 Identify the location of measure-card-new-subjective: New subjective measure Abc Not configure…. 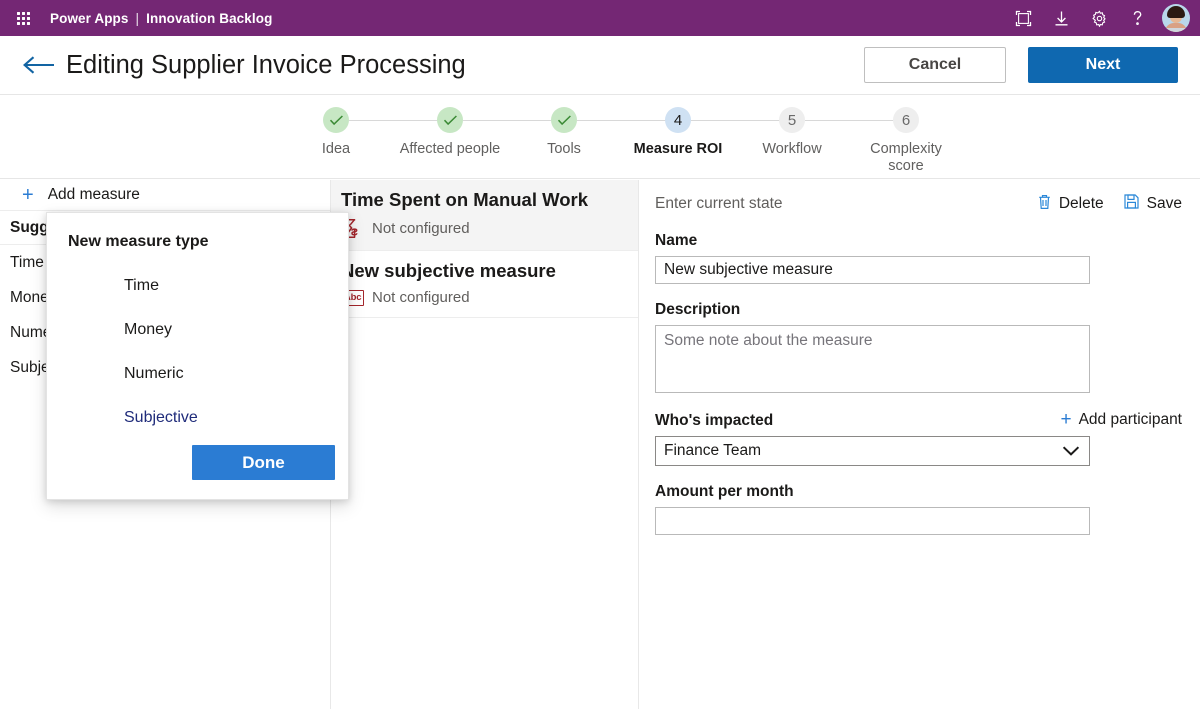
(484, 285).